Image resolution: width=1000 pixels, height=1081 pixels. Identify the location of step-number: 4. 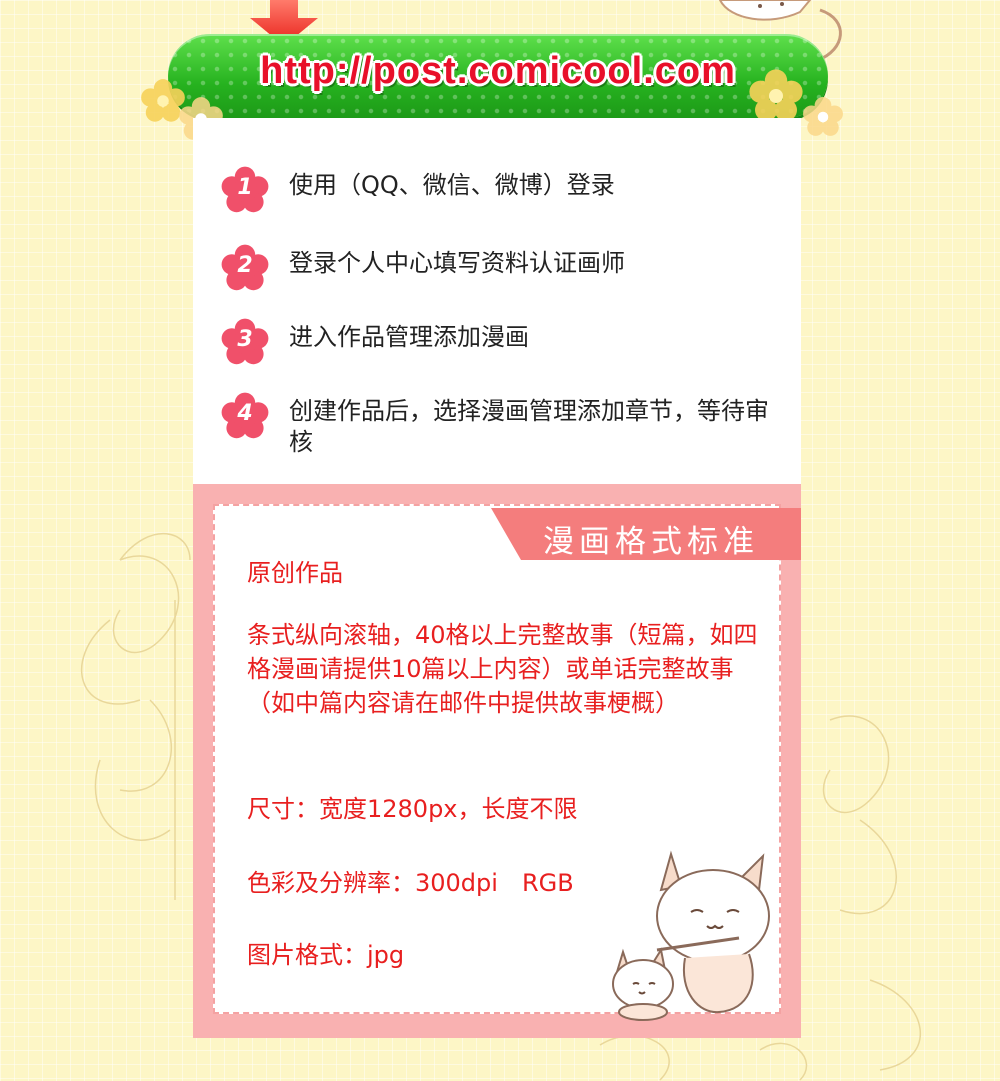
(245, 413).